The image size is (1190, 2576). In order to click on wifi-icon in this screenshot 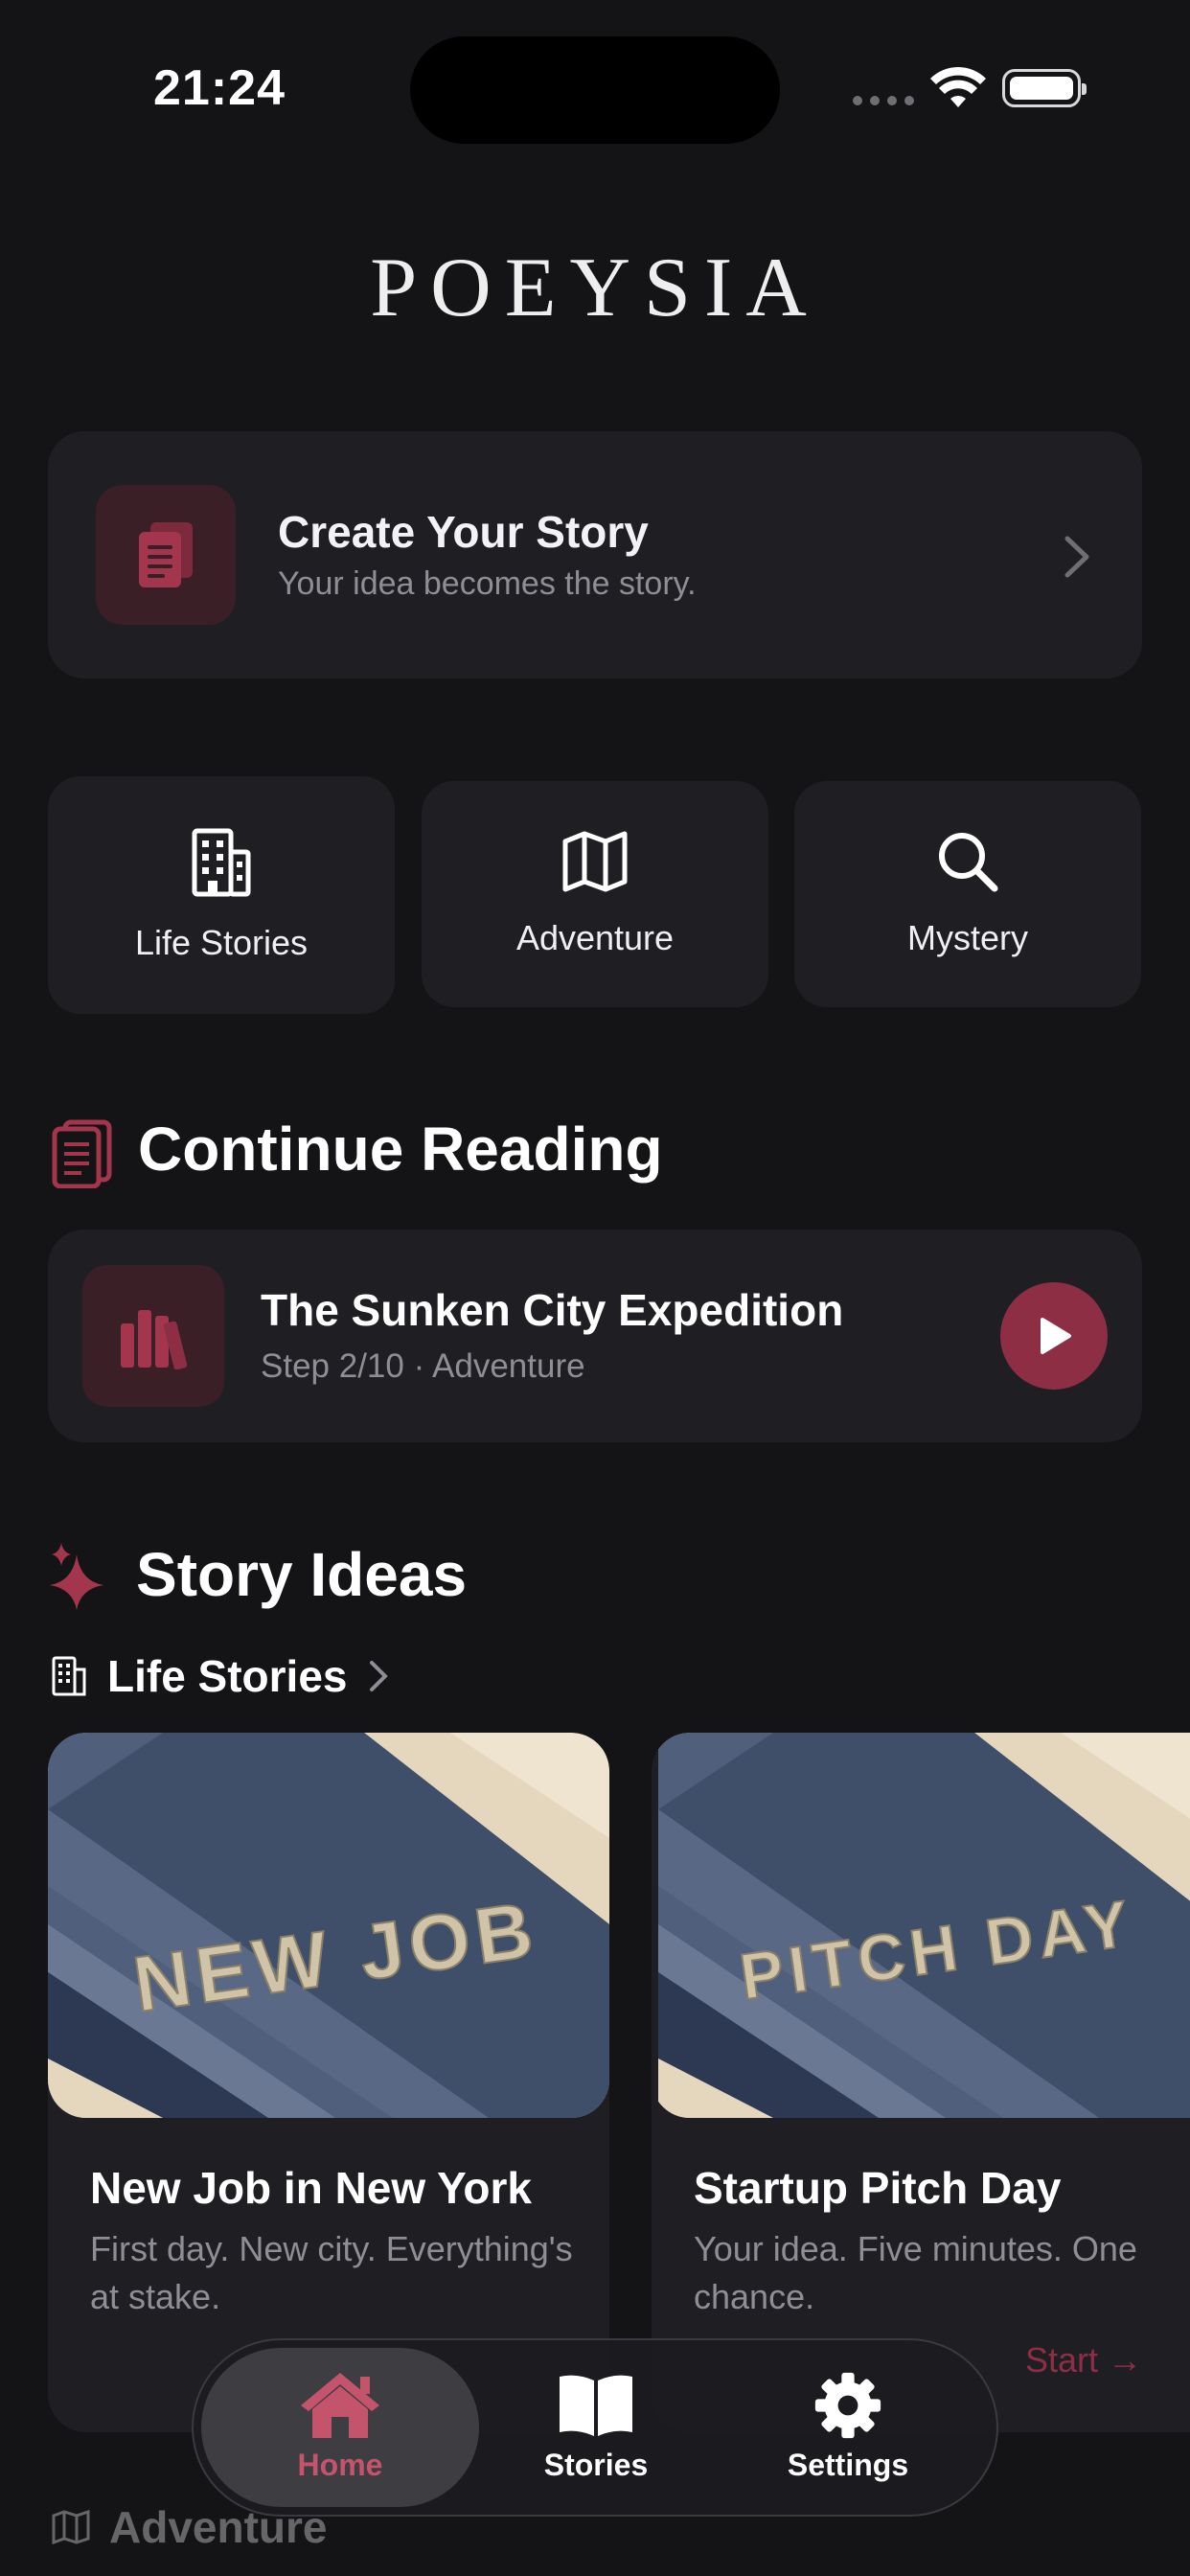, I will do `click(958, 86)`.